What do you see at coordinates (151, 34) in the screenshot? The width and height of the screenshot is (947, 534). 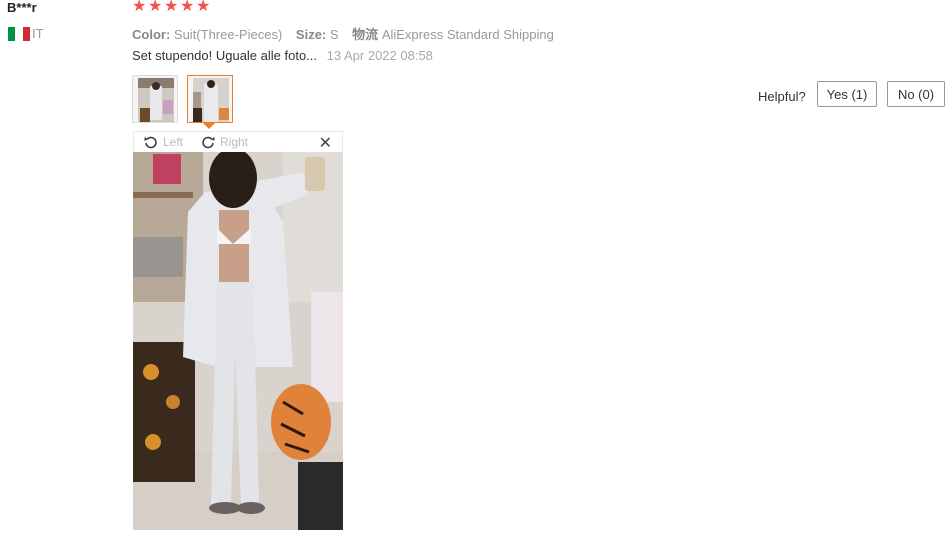 I see `color-label: Color:` at bounding box center [151, 34].